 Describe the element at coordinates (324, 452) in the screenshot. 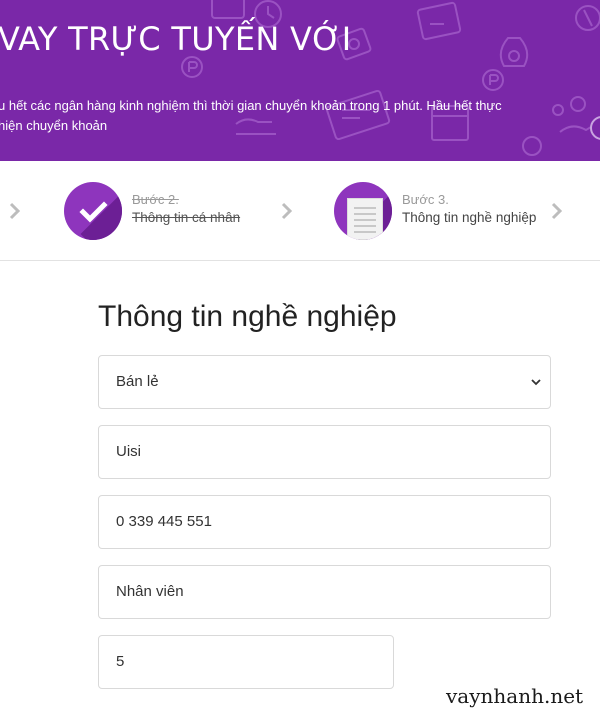

I see `company-name-field: Uisi` at that location.